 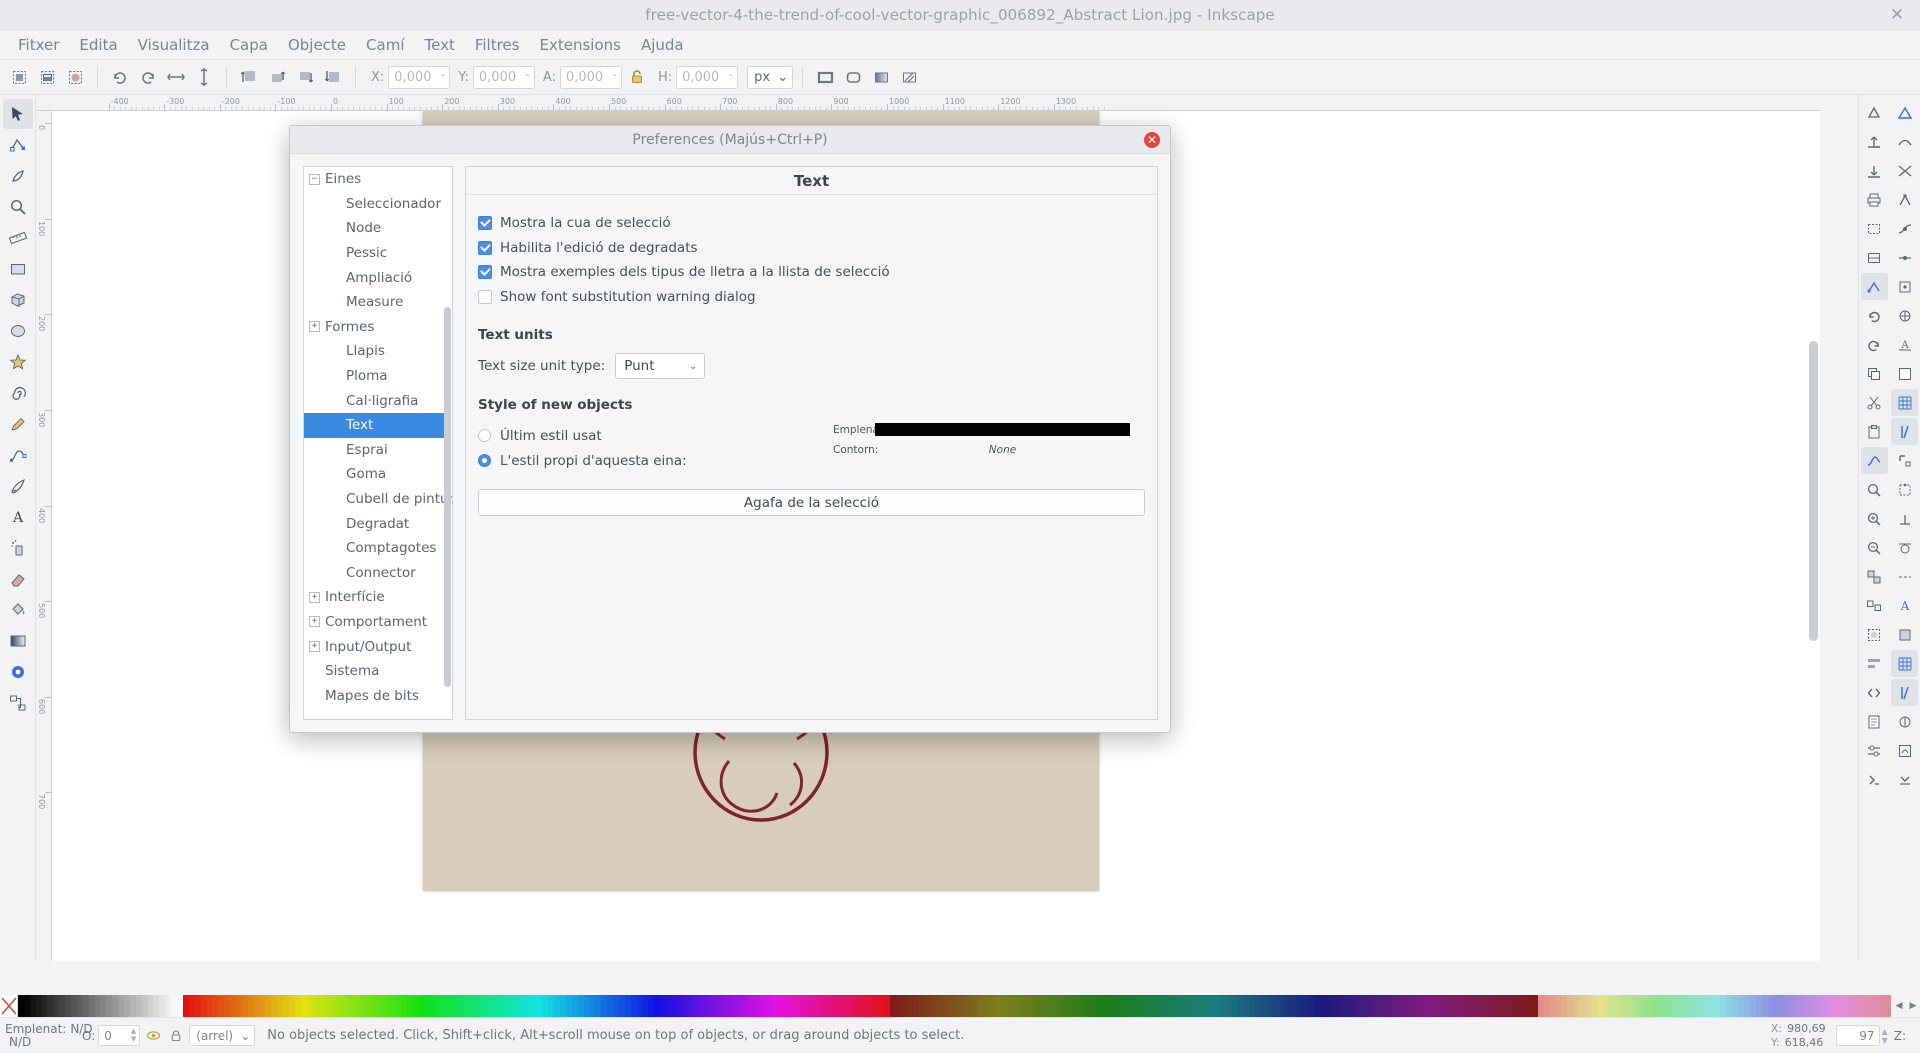 I want to click on tree-item-llapis: Llapis, so click(x=375, y=351).